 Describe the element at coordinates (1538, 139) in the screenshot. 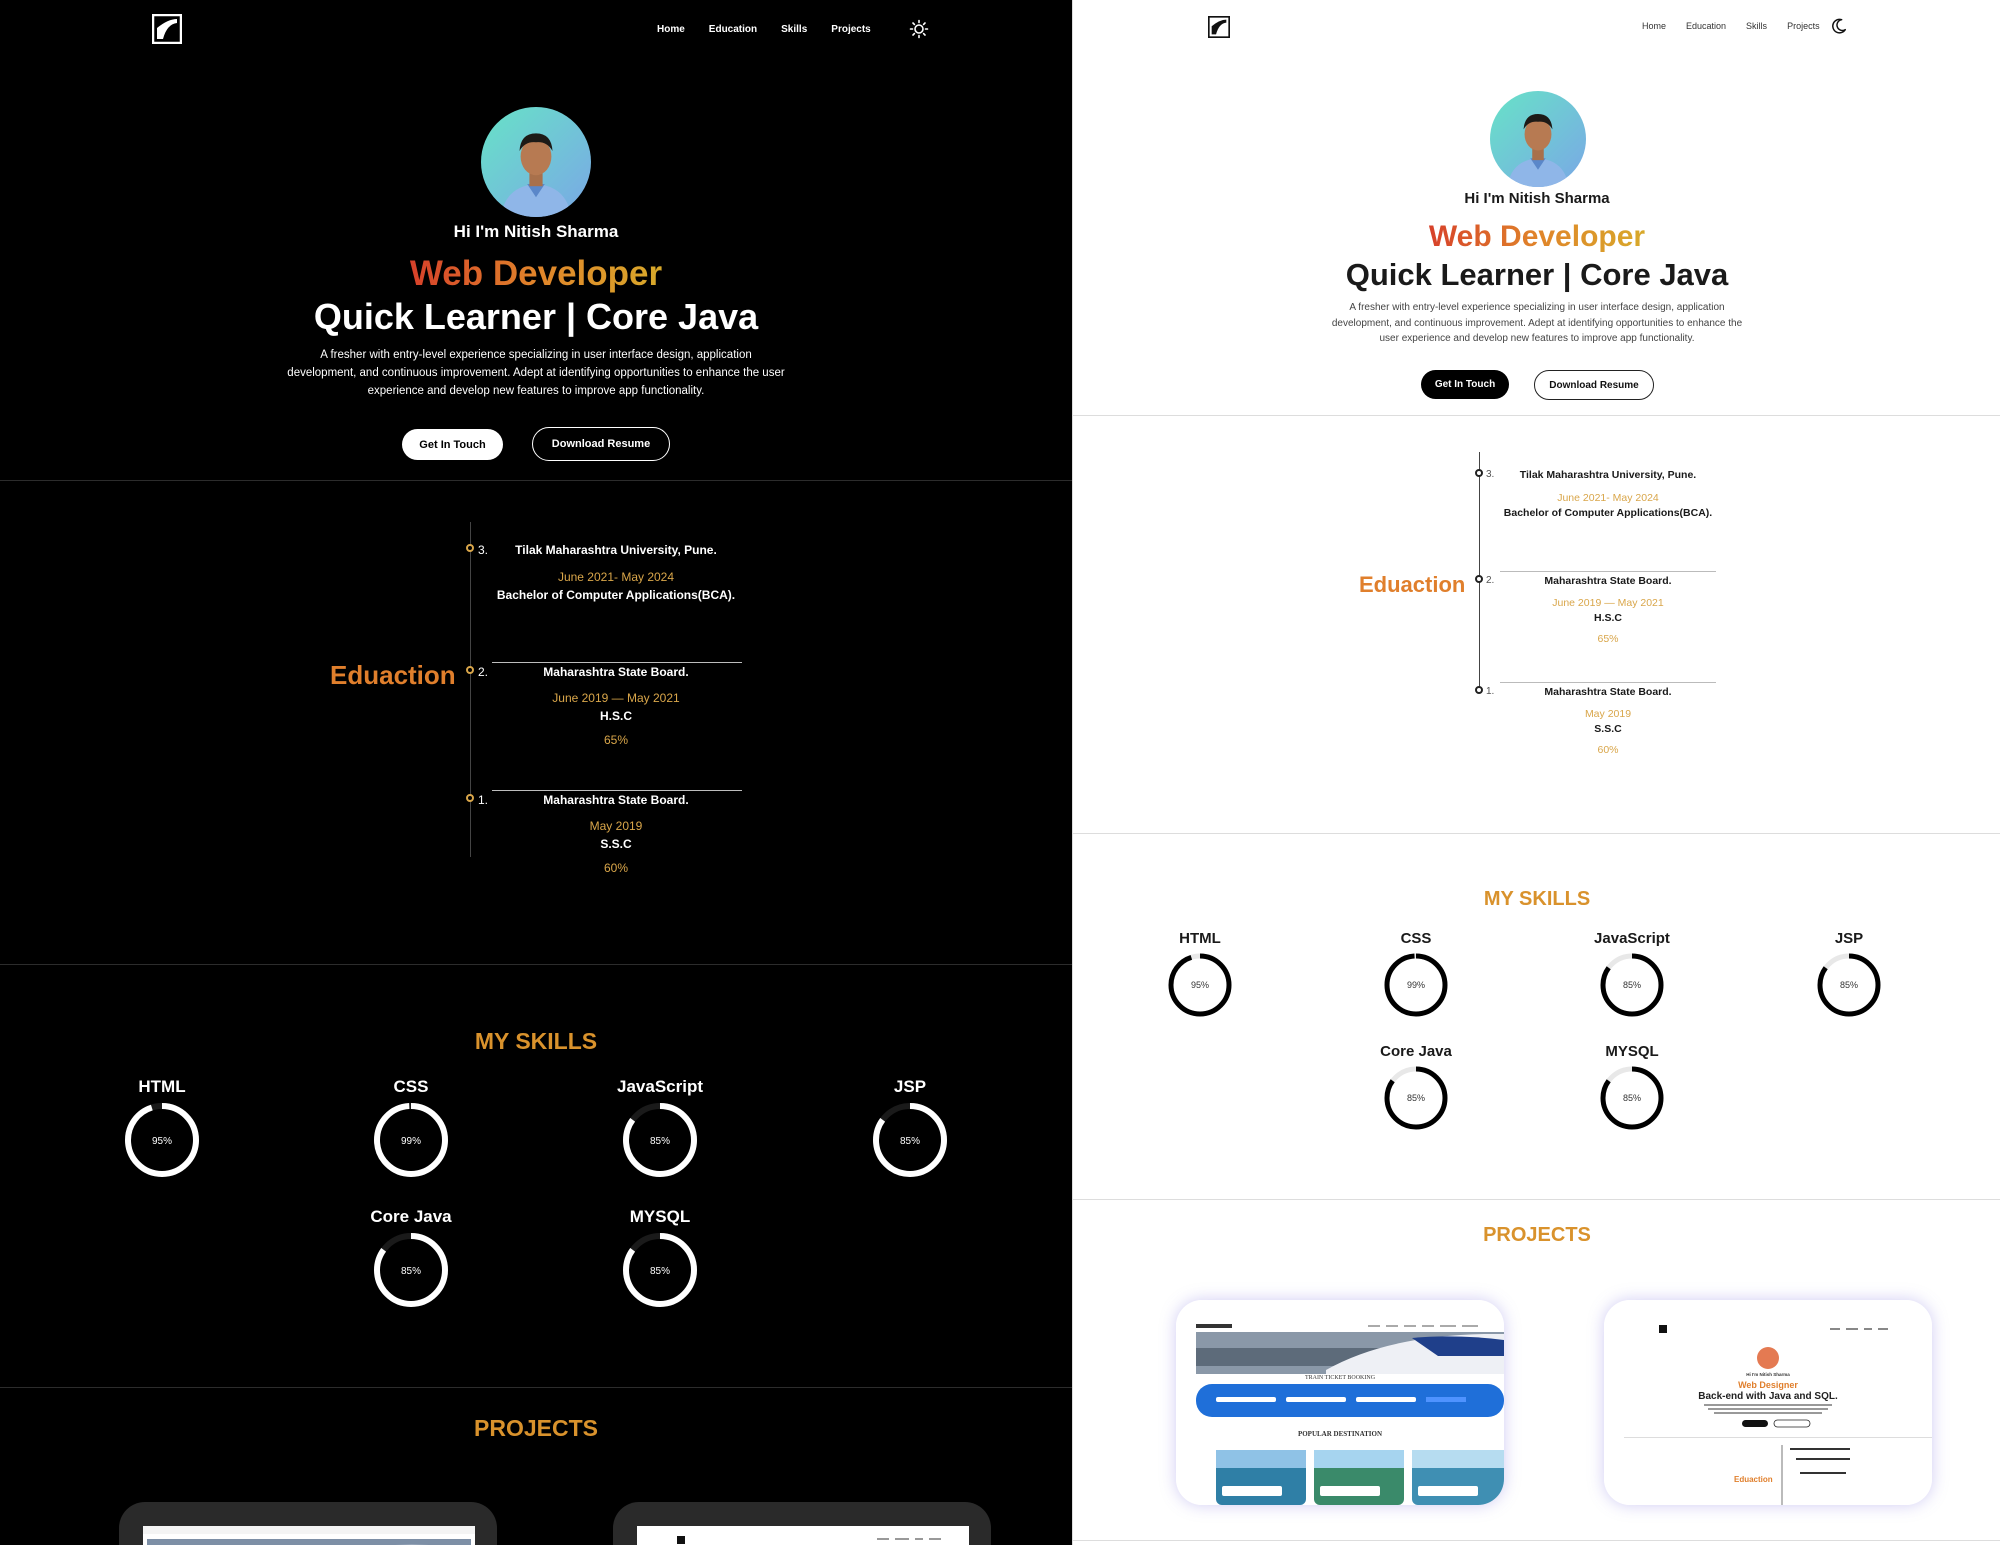

I see `avatar` at that location.